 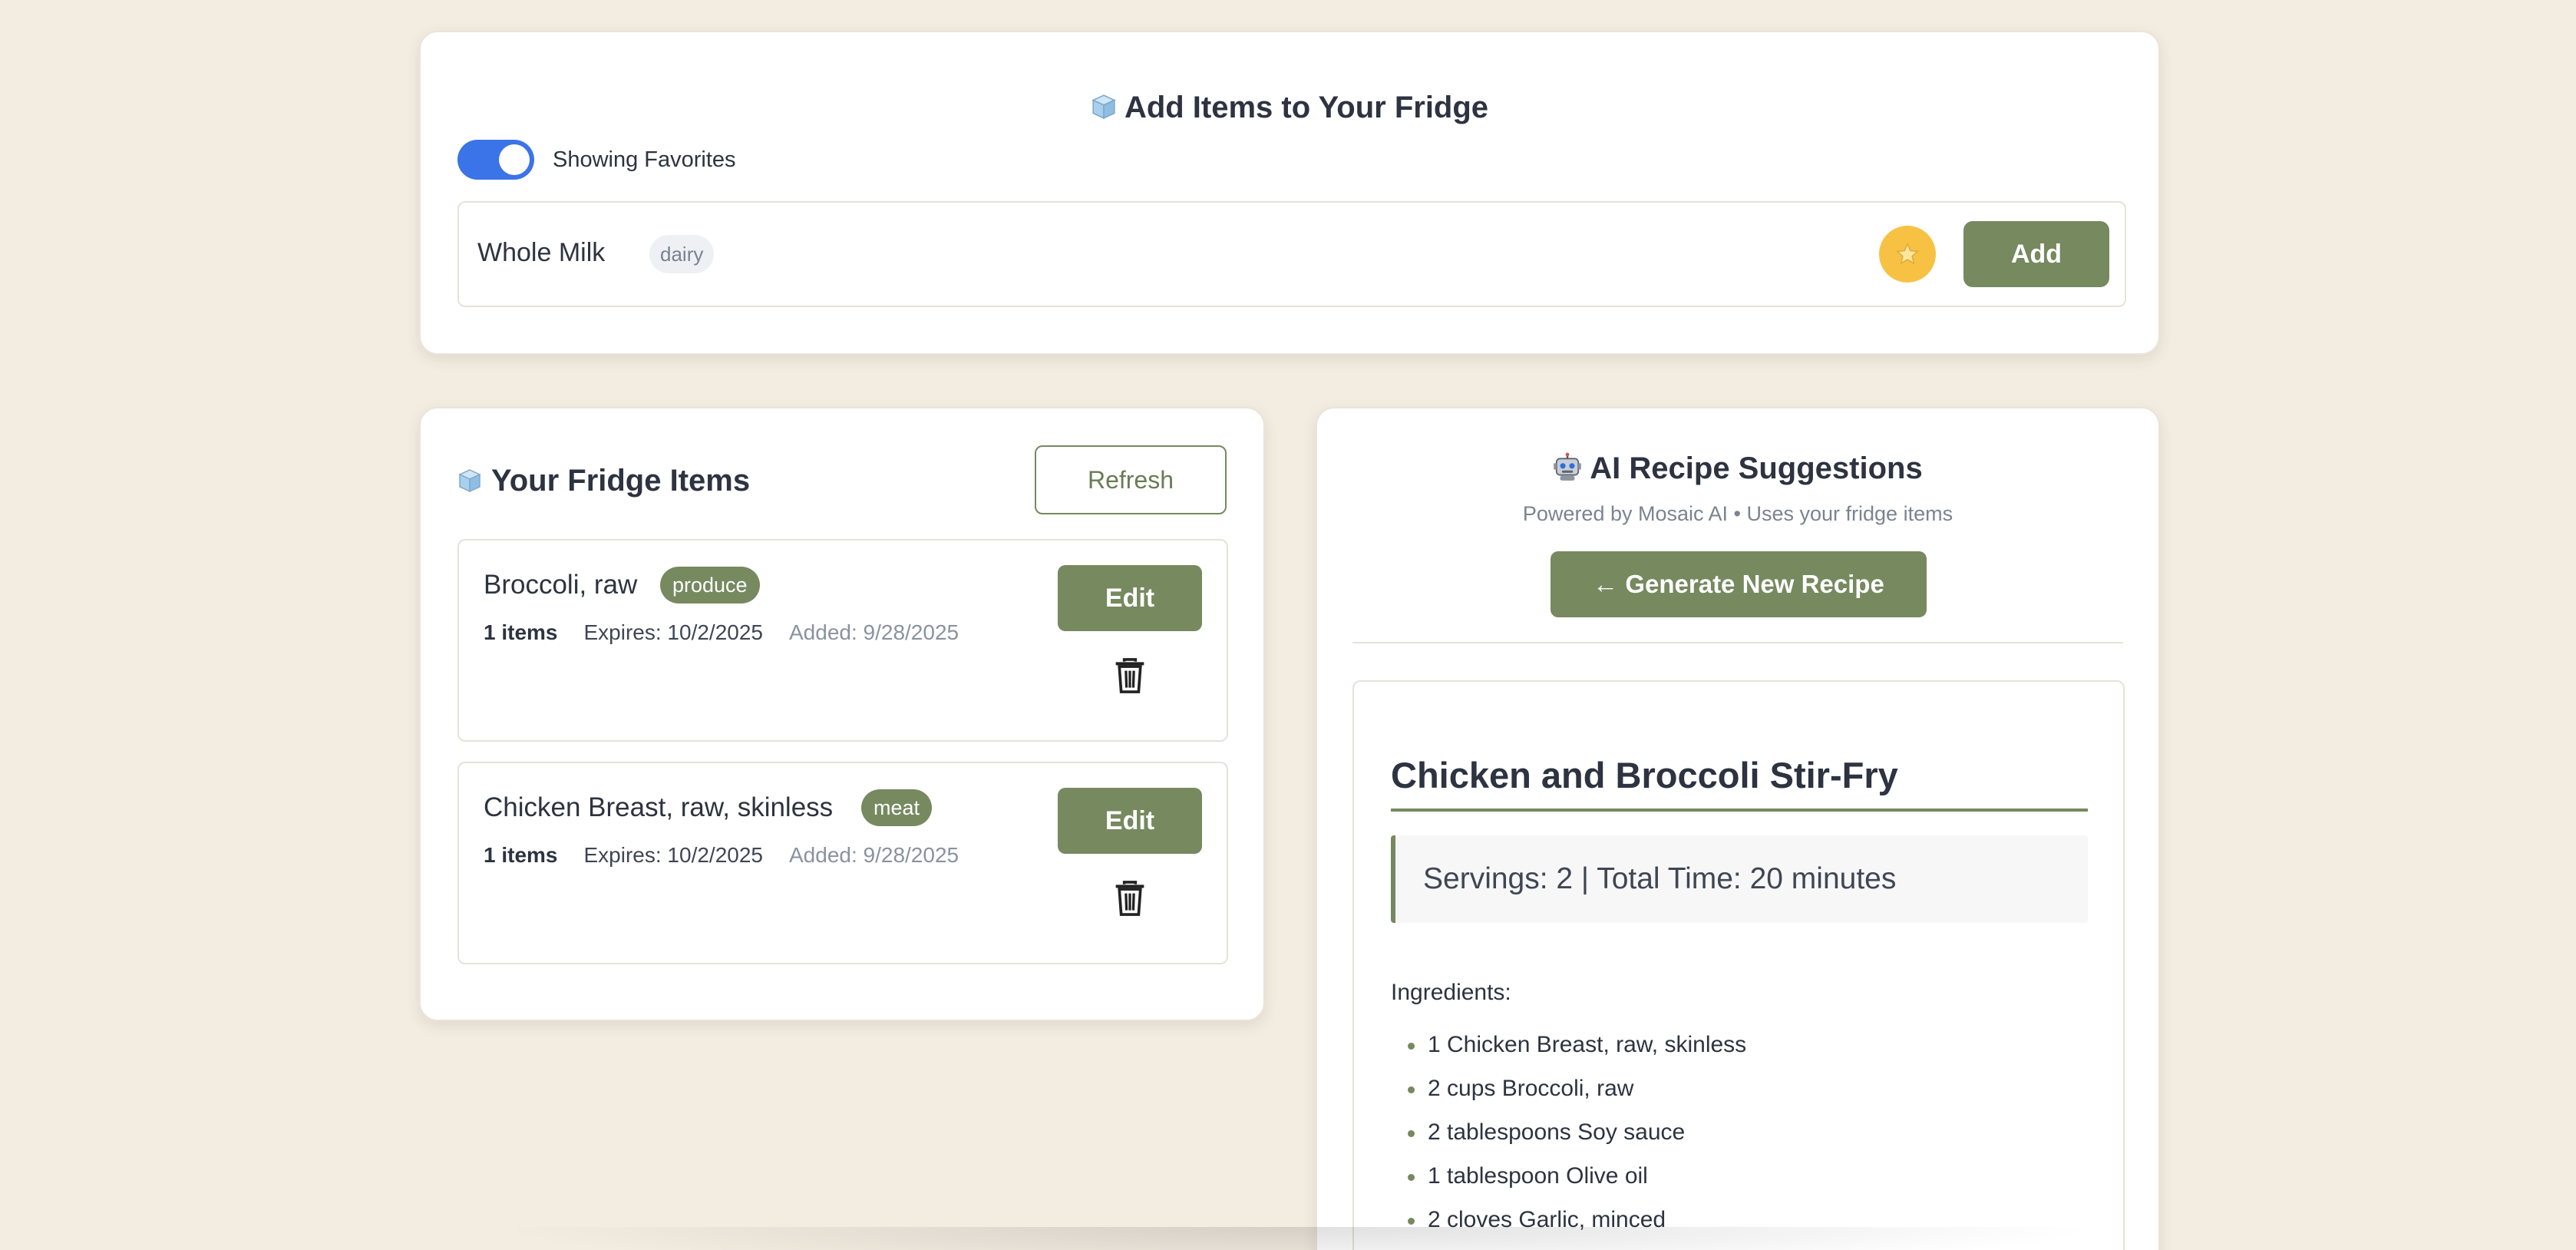 What do you see at coordinates (1306, 108) in the screenshot?
I see `add-items-title: Add Items to Your Fridge` at bounding box center [1306, 108].